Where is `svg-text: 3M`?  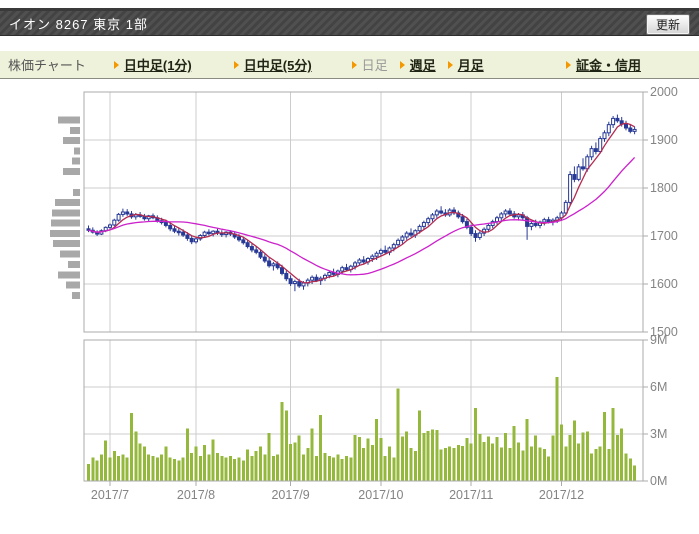 svg-text: 3M is located at coordinates (658, 434).